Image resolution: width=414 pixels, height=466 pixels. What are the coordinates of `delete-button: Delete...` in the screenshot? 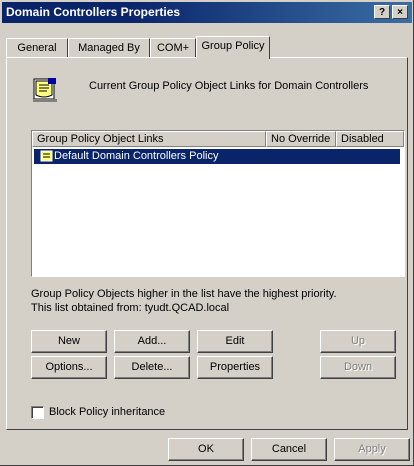 It's located at (152, 367).